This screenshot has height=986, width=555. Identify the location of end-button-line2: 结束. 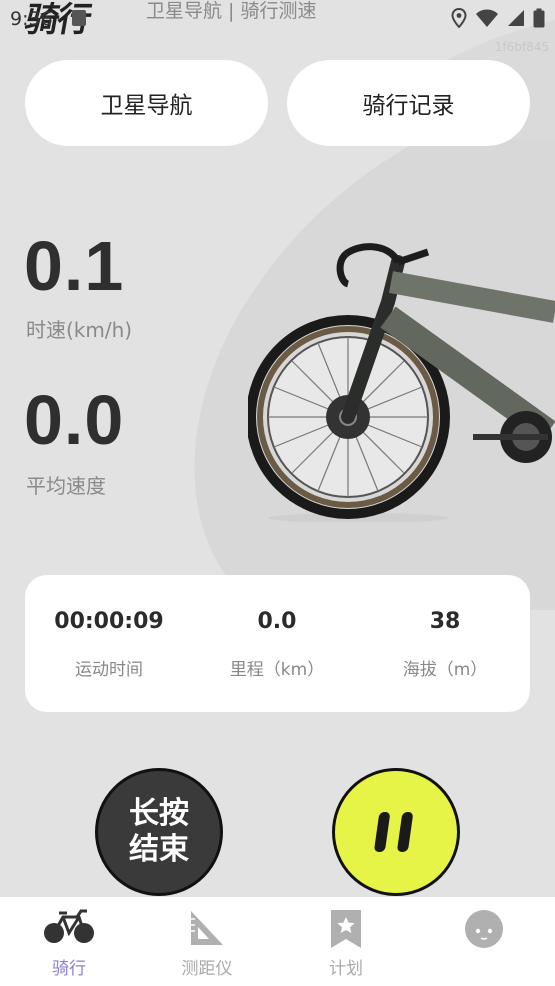
(159, 849).